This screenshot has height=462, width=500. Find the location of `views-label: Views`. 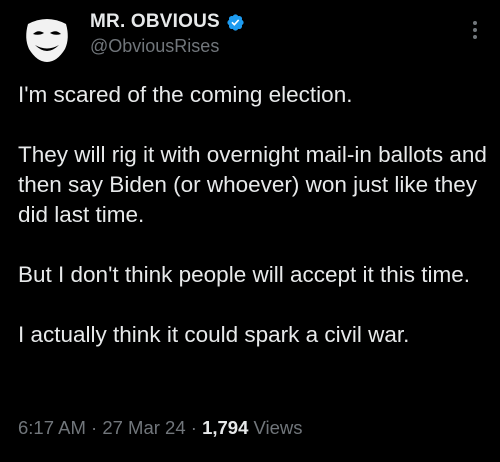

views-label: Views is located at coordinates (278, 427).